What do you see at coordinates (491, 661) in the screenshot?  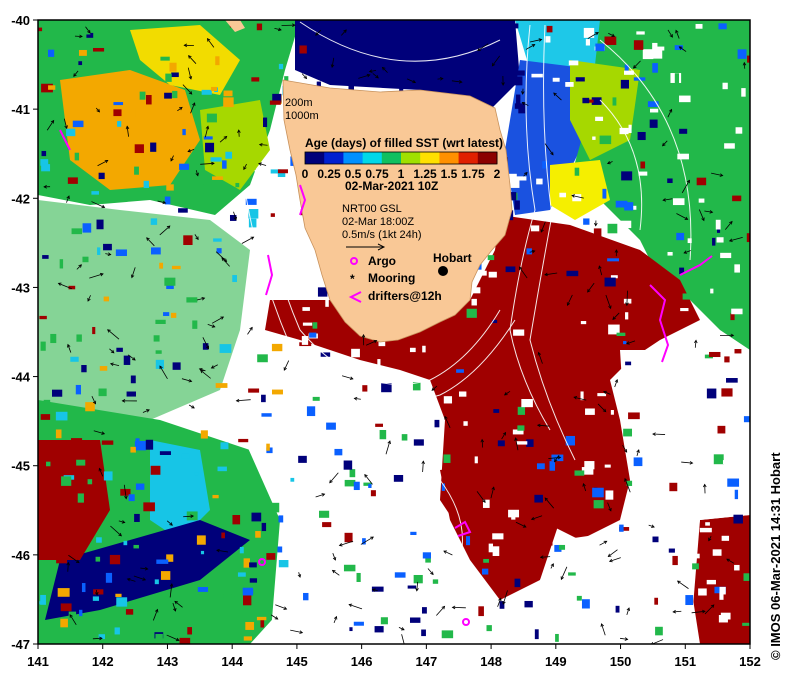 I see `x-tick-label: 148` at bounding box center [491, 661].